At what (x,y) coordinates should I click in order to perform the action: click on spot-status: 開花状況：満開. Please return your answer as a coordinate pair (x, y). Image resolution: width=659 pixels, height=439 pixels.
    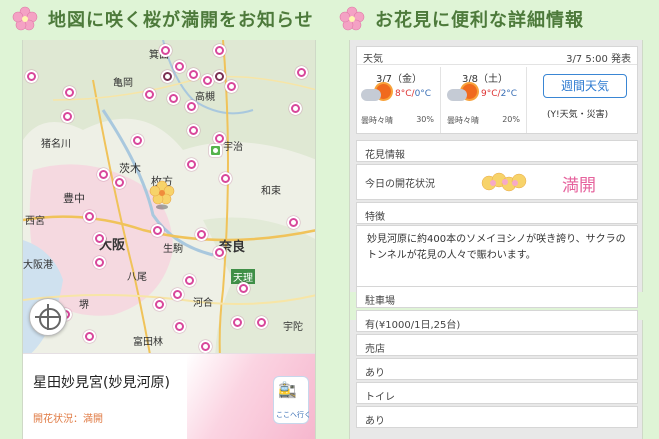
    Looking at the image, I should click on (68, 419).